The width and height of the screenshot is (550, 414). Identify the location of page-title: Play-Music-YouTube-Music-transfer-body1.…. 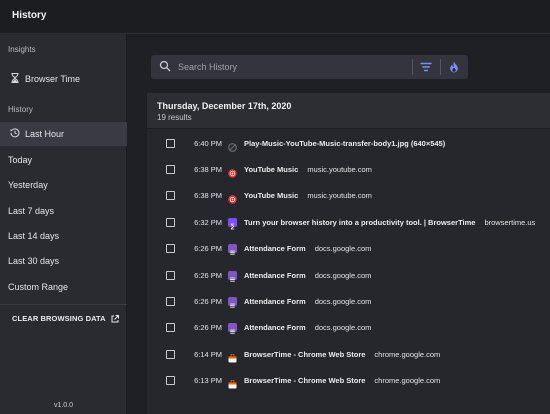
(345, 143).